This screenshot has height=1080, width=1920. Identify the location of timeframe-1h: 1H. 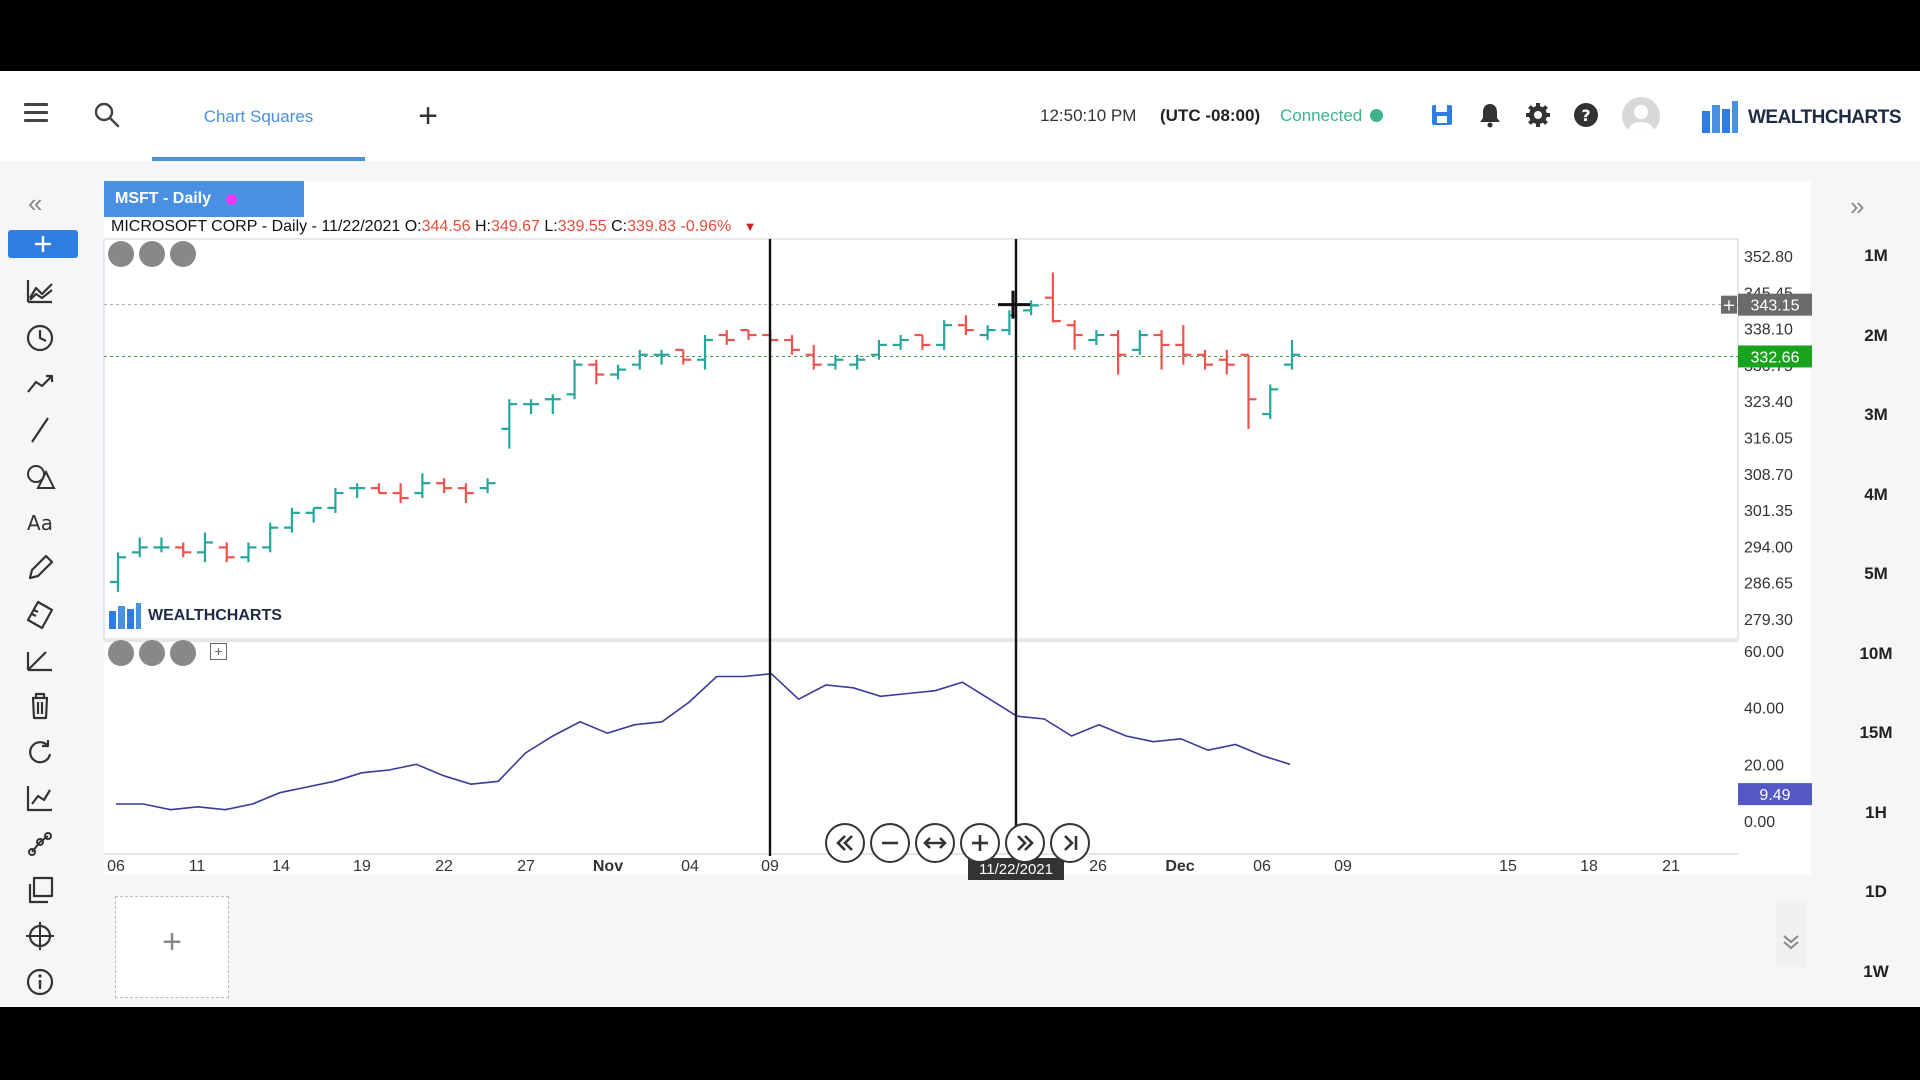
(1876, 813).